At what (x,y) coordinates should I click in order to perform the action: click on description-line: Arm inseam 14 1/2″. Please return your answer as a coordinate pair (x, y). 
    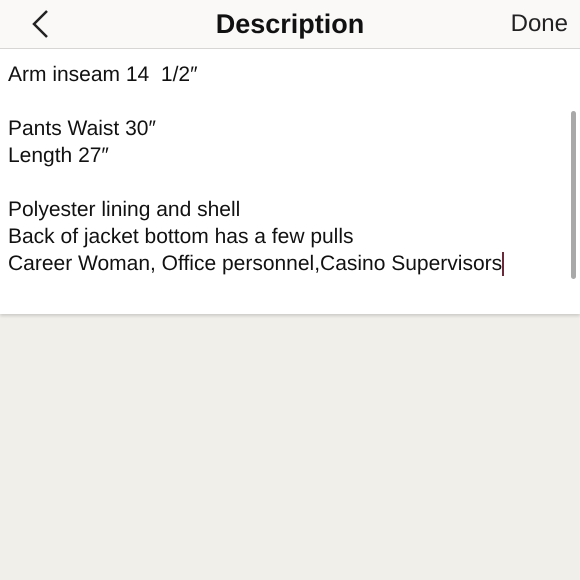
    Looking at the image, I should click on (103, 75).